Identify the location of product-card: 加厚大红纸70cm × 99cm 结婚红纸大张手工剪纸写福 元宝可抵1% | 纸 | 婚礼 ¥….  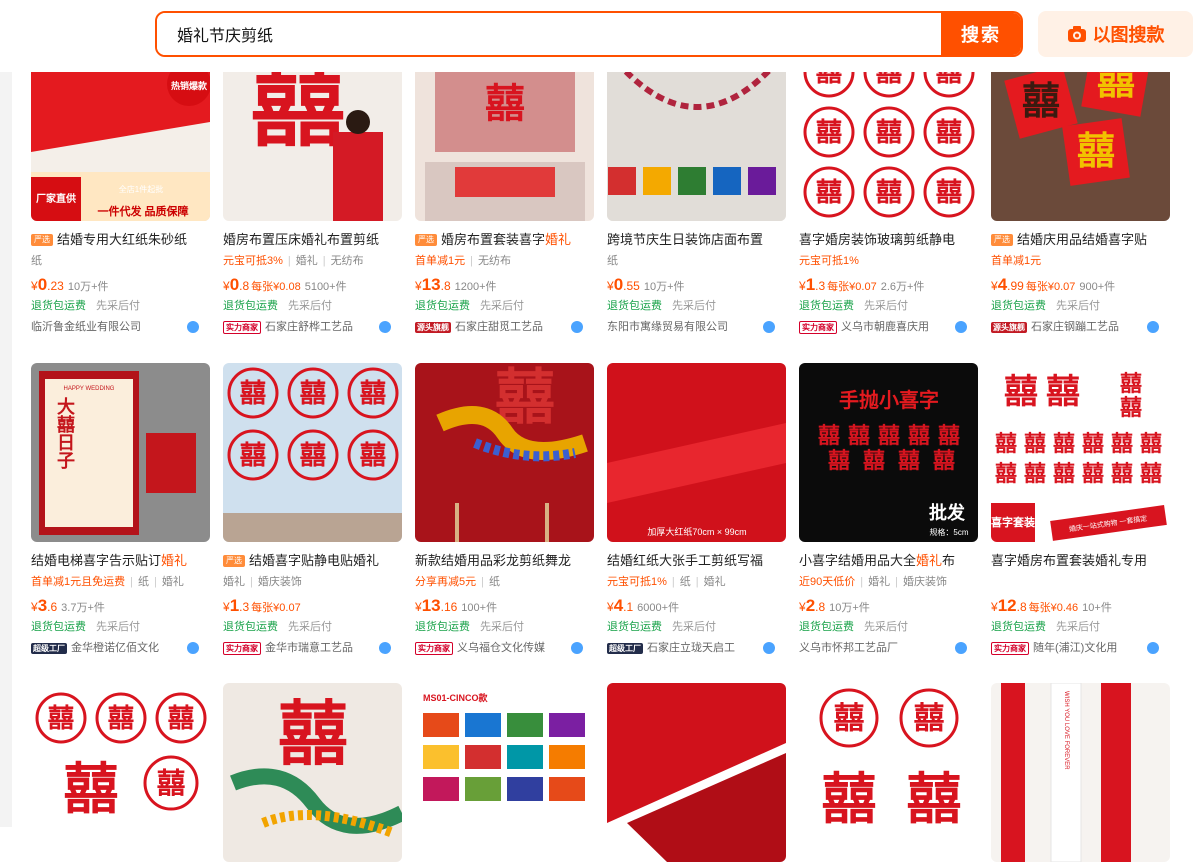
(698, 510).